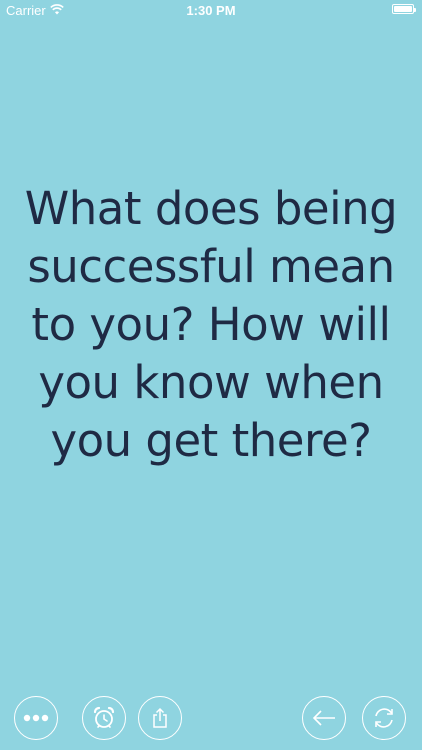 The image size is (422, 750). I want to click on refresh-button, so click(384, 718).